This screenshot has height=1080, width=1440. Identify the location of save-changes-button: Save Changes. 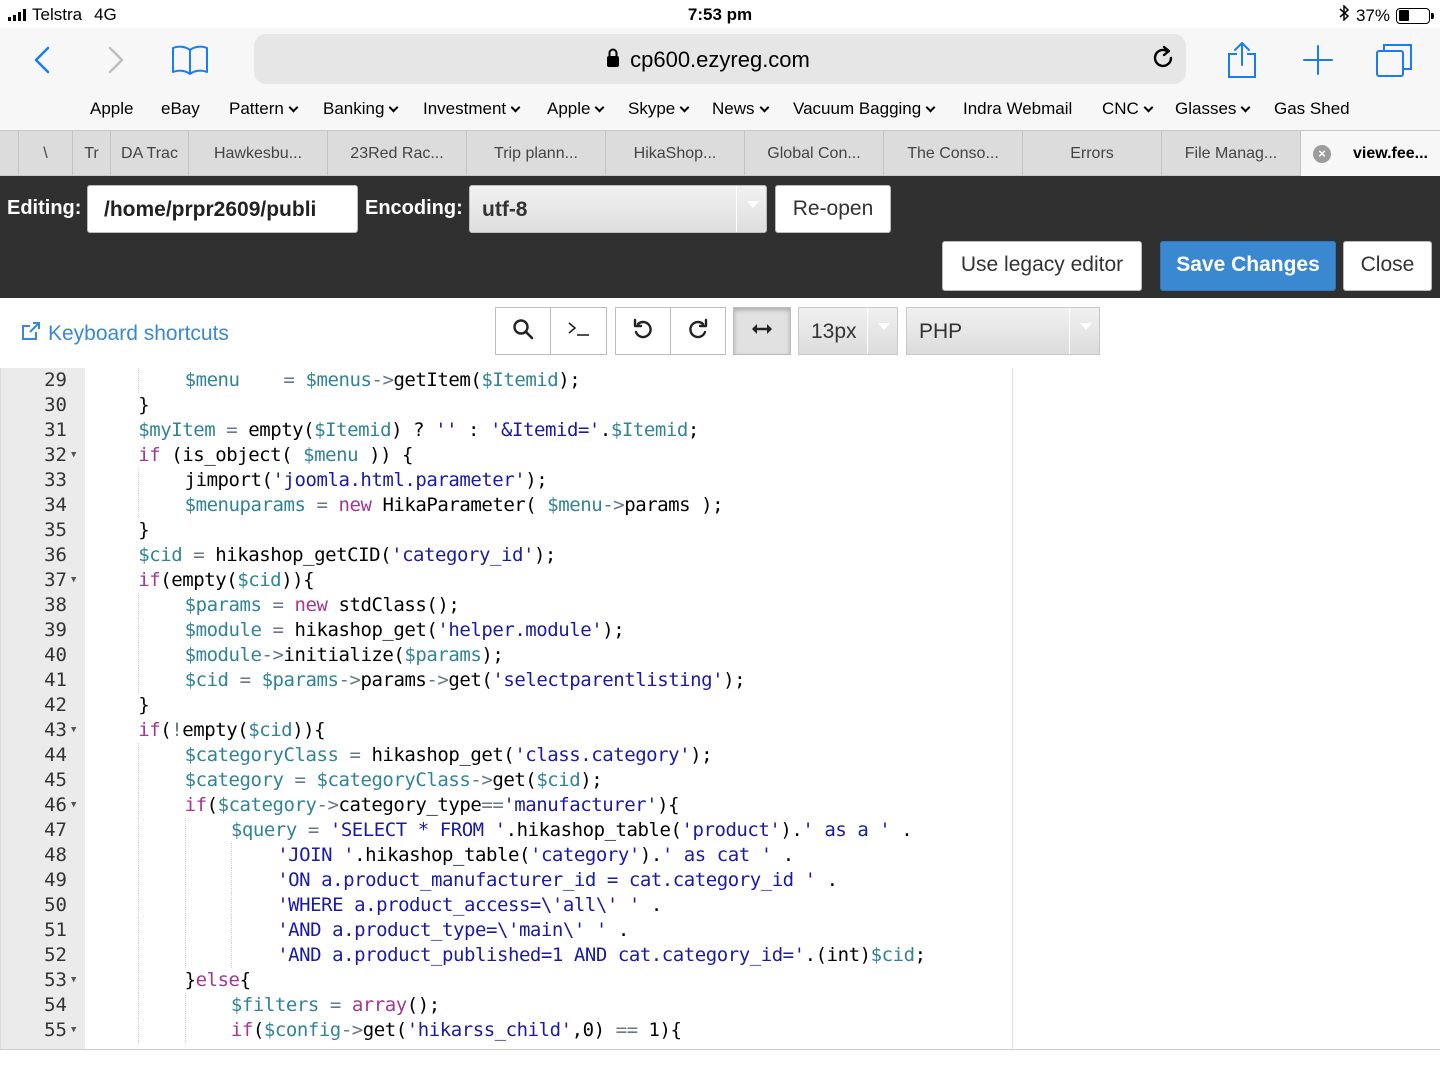
(1248, 266).